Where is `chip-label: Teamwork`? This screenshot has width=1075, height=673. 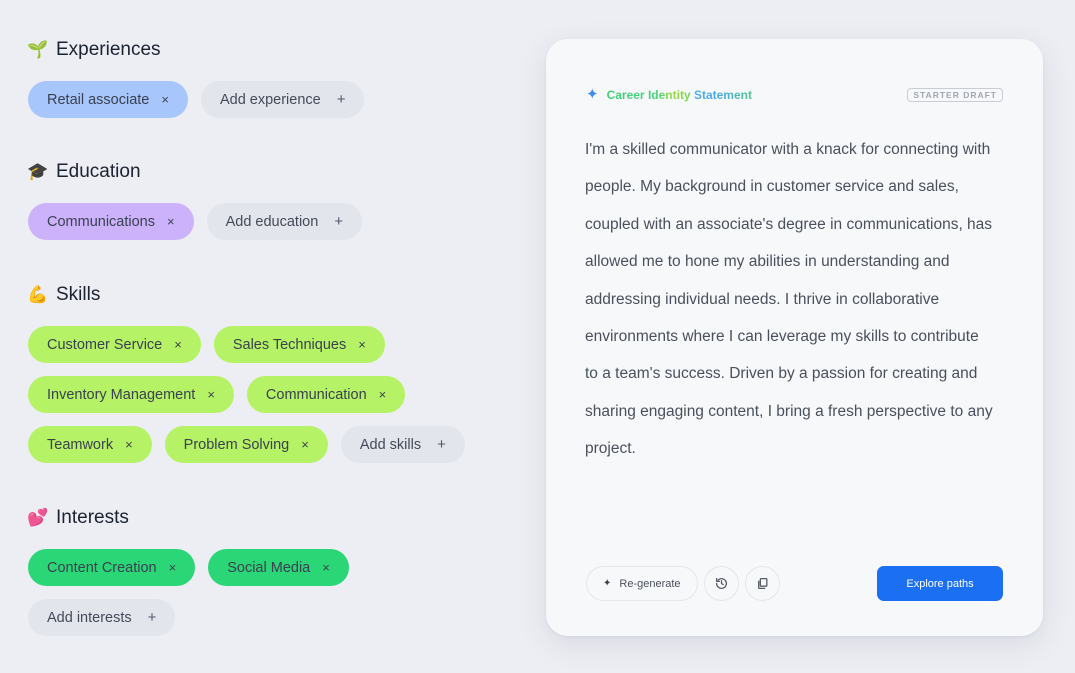
chip-label: Teamwork is located at coordinates (80, 444).